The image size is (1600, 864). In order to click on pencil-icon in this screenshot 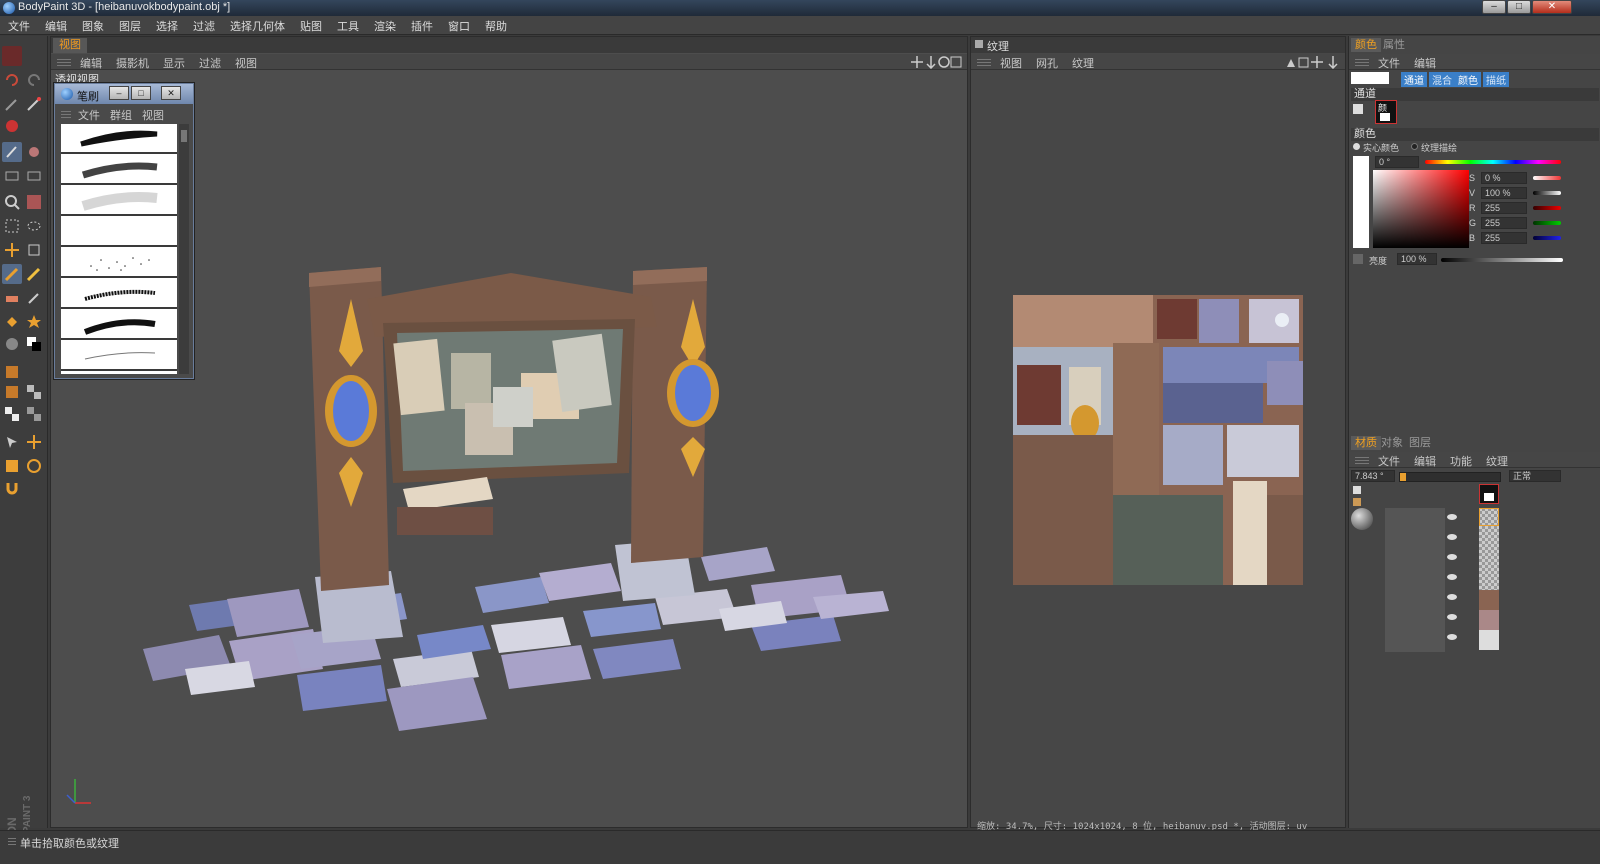, I will do `click(34, 274)`.